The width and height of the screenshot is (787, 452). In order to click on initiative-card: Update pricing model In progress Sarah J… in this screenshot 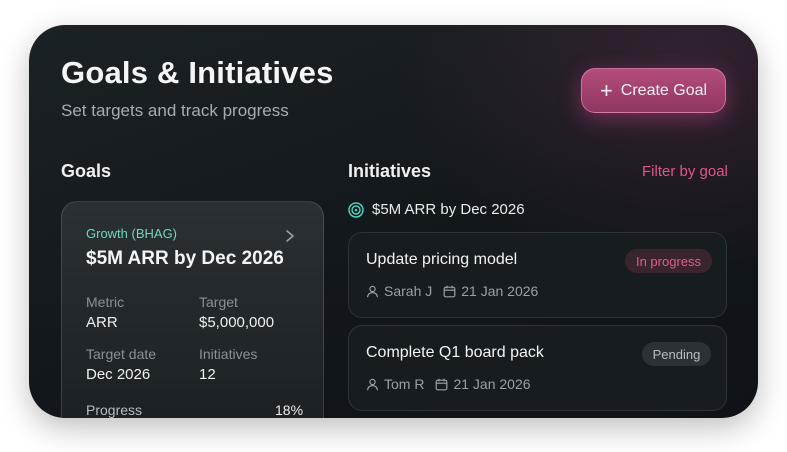, I will do `click(537, 275)`.